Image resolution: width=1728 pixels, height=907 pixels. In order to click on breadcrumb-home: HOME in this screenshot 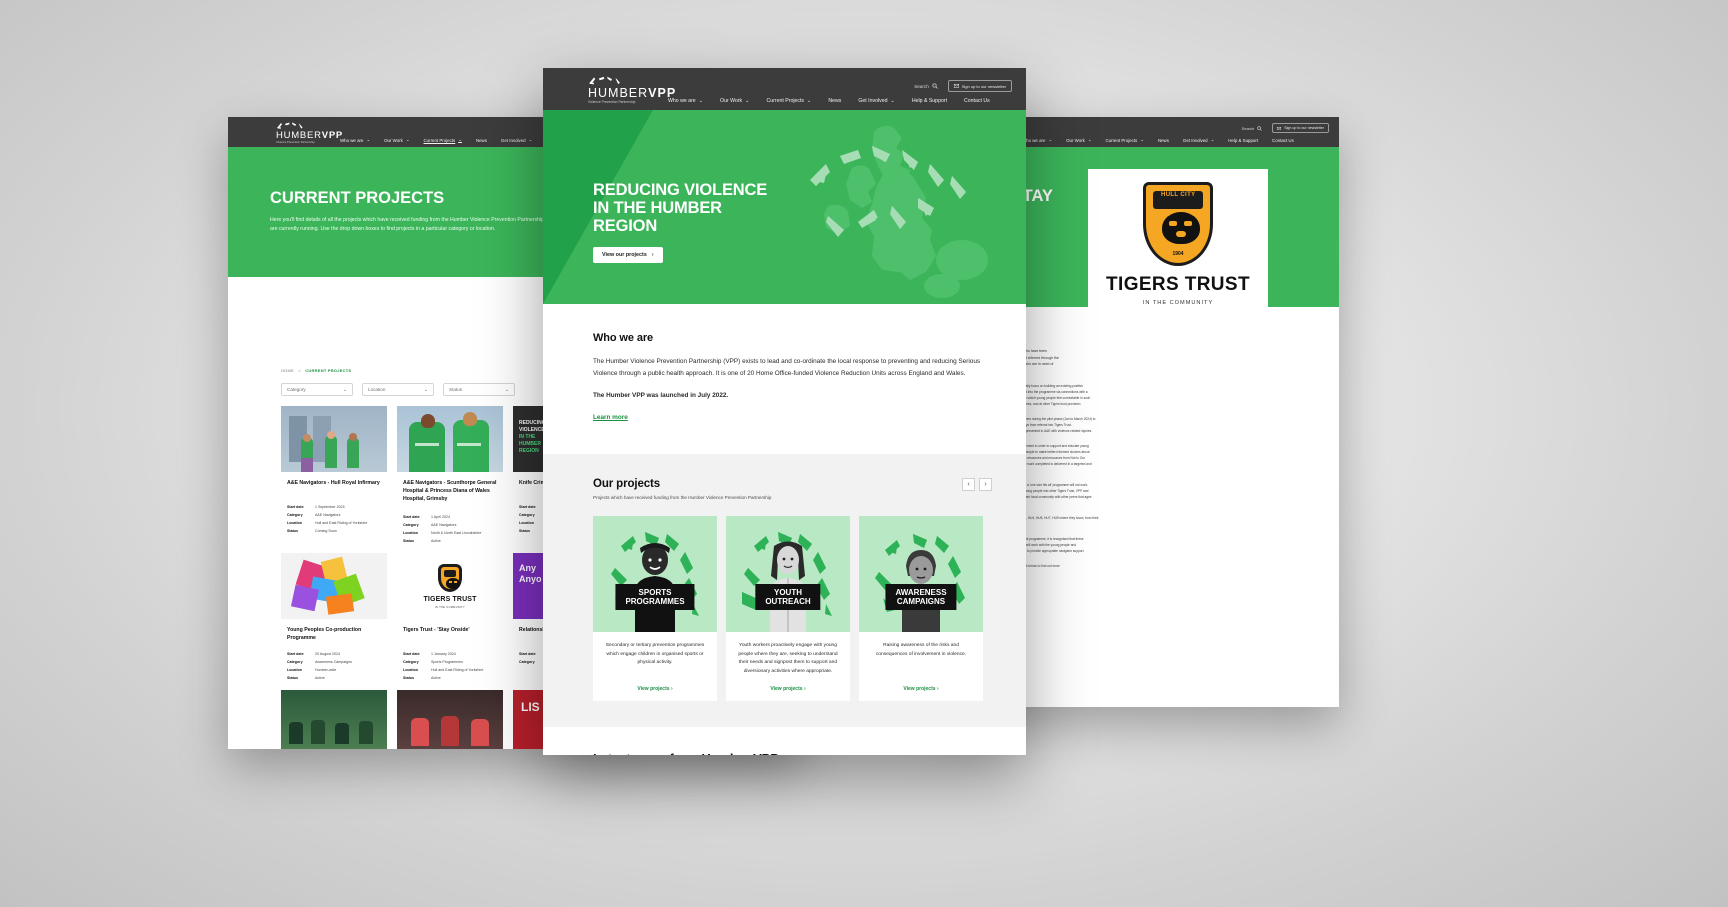, I will do `click(287, 370)`.